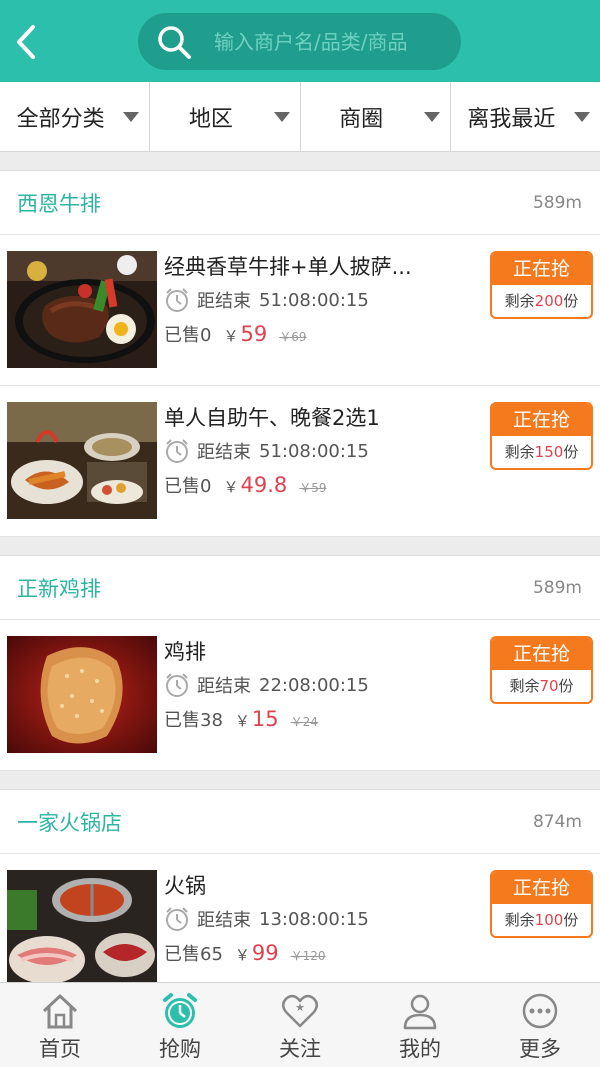 The height and width of the screenshot is (1067, 600). What do you see at coordinates (193, 954) in the screenshot?
I see `sold-count: 已售65` at bounding box center [193, 954].